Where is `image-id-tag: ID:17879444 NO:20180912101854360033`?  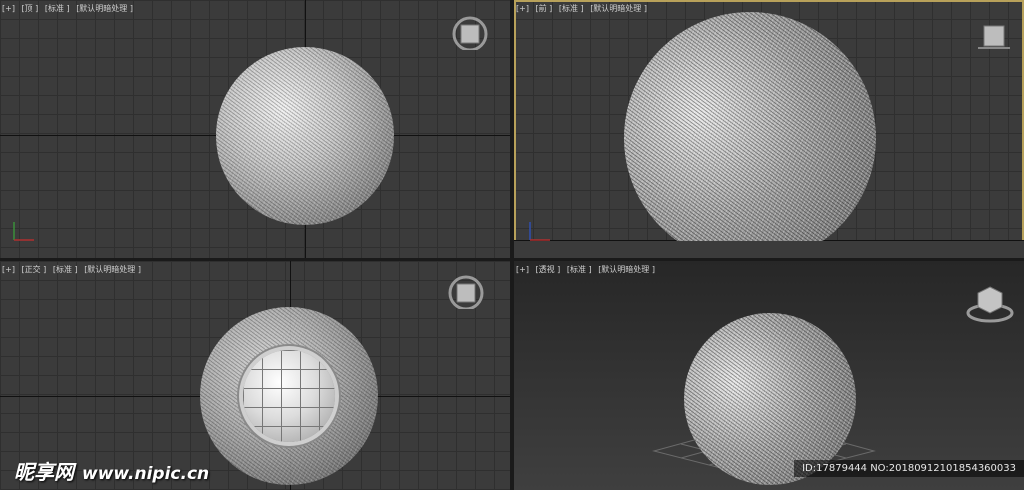 image-id-tag: ID:17879444 NO:20180912101854360033 is located at coordinates (909, 468).